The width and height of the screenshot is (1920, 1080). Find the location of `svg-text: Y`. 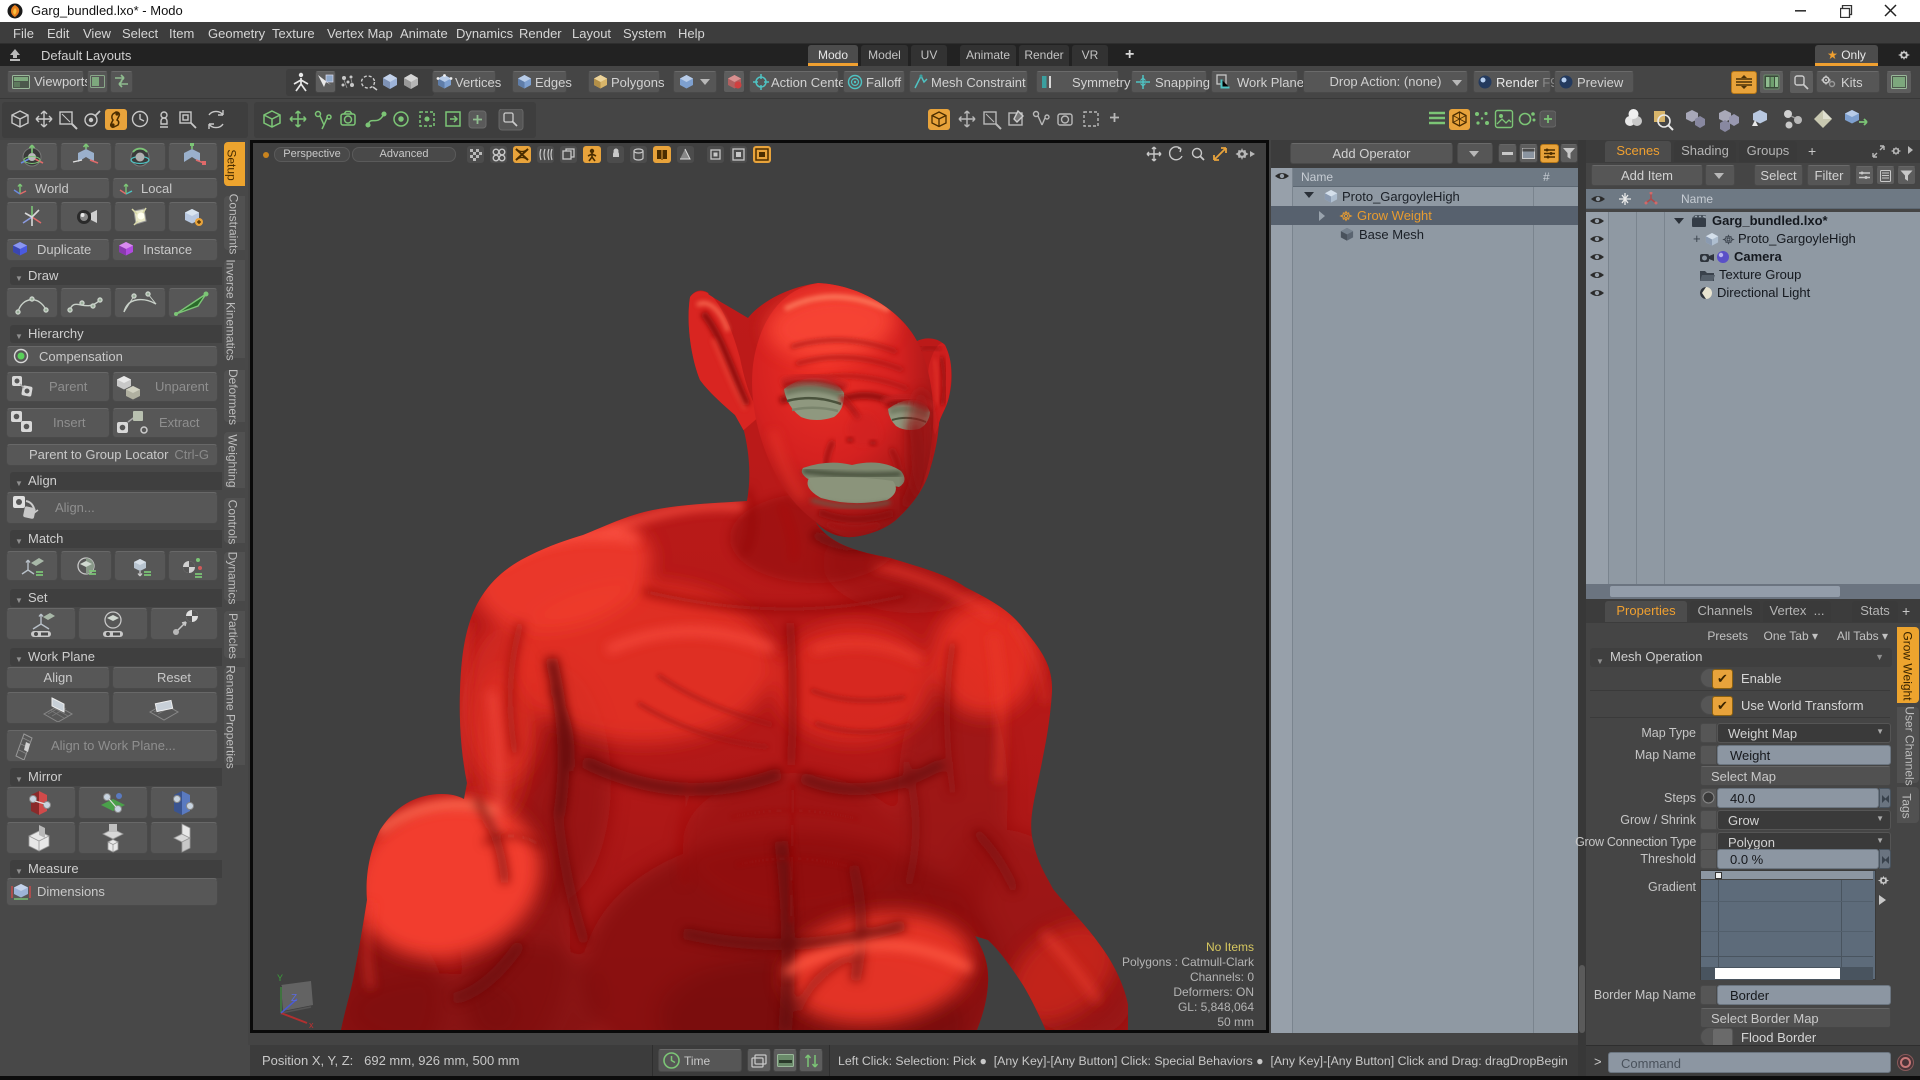

svg-text: Y is located at coordinates (280, 978).